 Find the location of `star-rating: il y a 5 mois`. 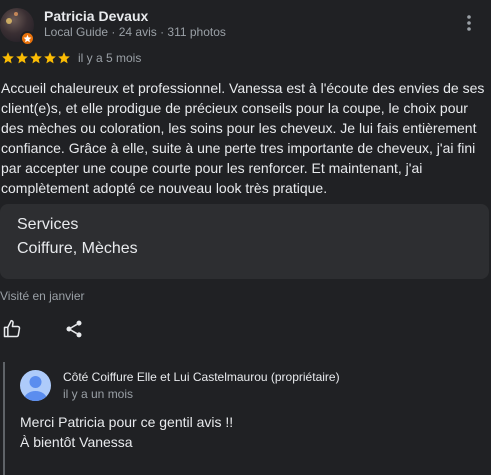

star-rating: il y a 5 mois is located at coordinates (71, 58).